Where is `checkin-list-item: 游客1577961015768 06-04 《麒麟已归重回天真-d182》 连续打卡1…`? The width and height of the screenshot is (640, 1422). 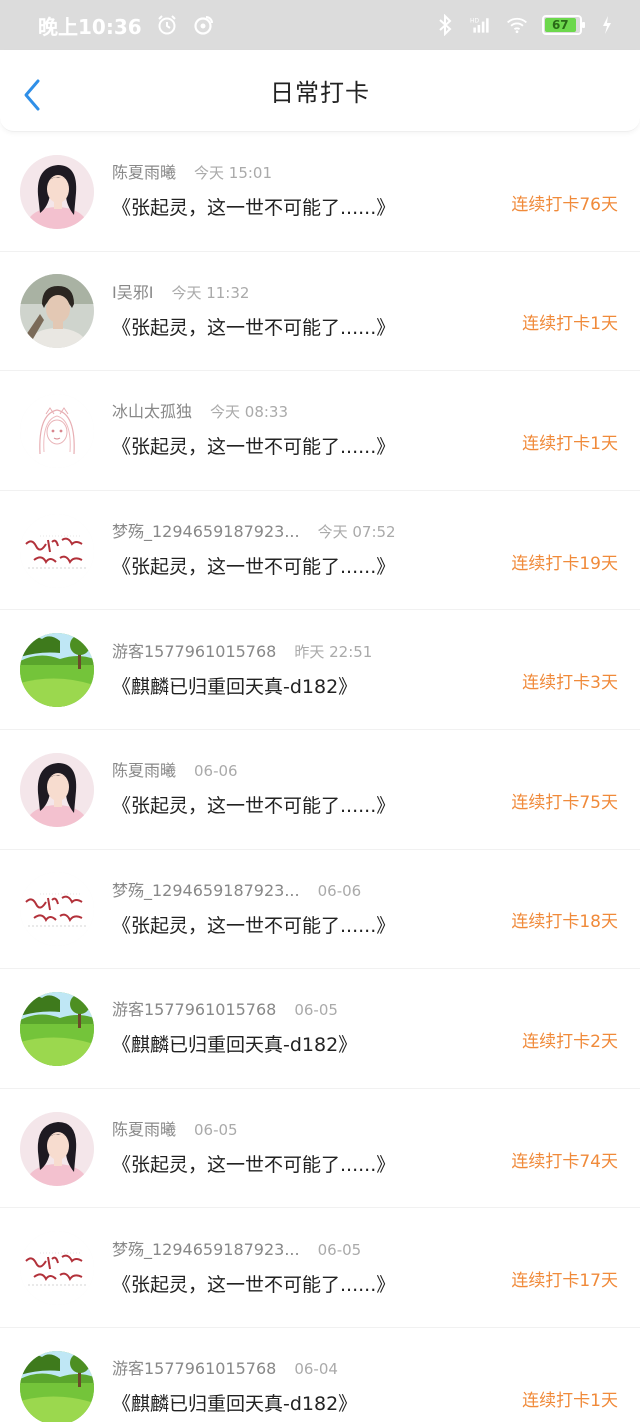
checkin-list-item: 游客1577961015768 06-04 《麒麟已归重回天真-d182》 连续打卡1… is located at coordinates (320, 1375).